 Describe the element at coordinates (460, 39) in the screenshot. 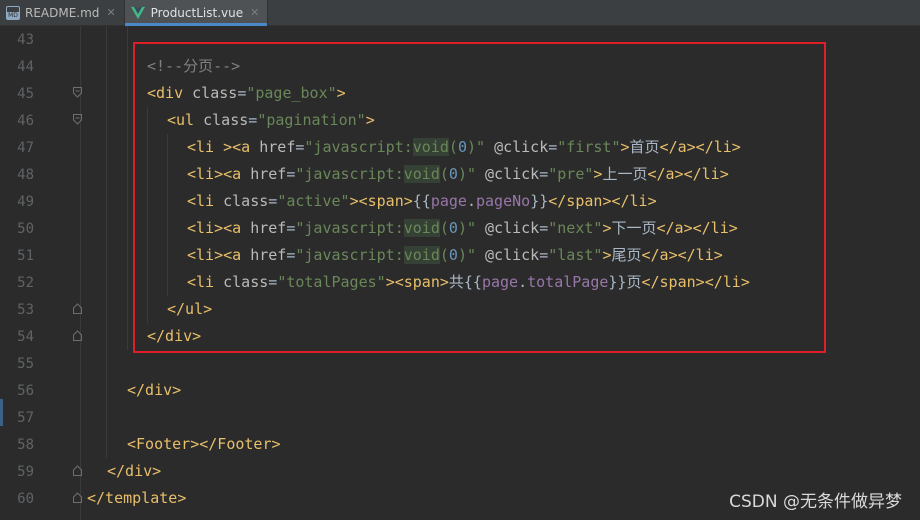

I see `code-line: 43` at that location.